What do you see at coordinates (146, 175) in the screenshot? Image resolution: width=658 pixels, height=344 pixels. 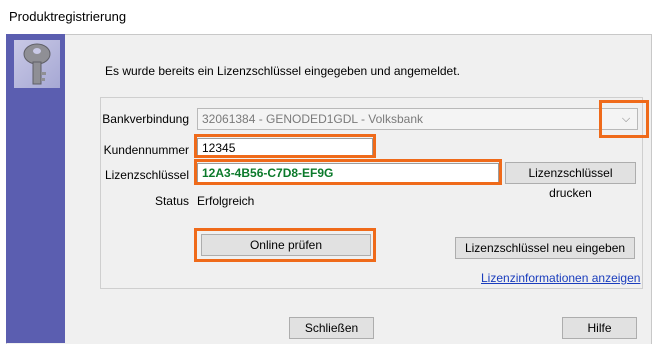 I see `license-label: Lizenzschlüssel` at bounding box center [146, 175].